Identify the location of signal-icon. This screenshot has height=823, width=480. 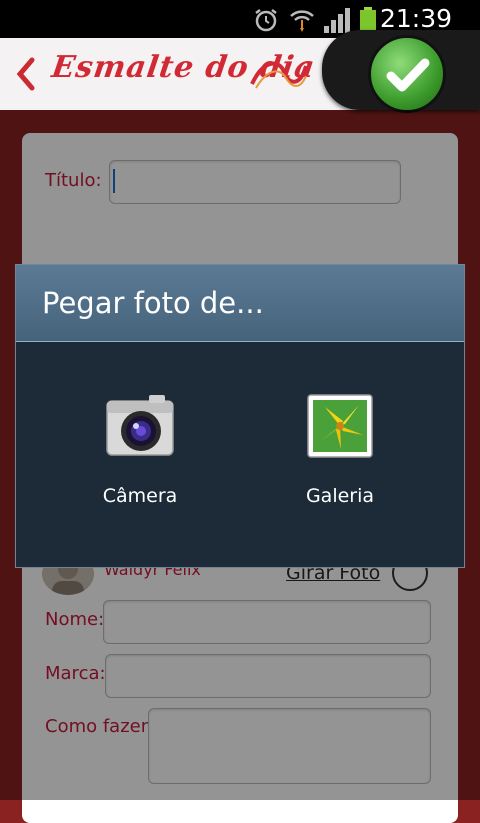
(337, 20).